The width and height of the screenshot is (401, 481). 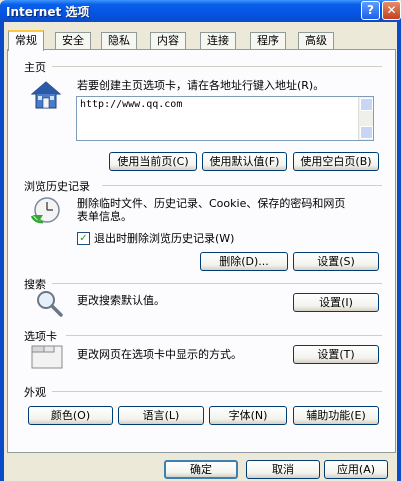 What do you see at coordinates (57, 186) in the screenshot?
I see `history-group-label: 浏览历史记录` at bounding box center [57, 186].